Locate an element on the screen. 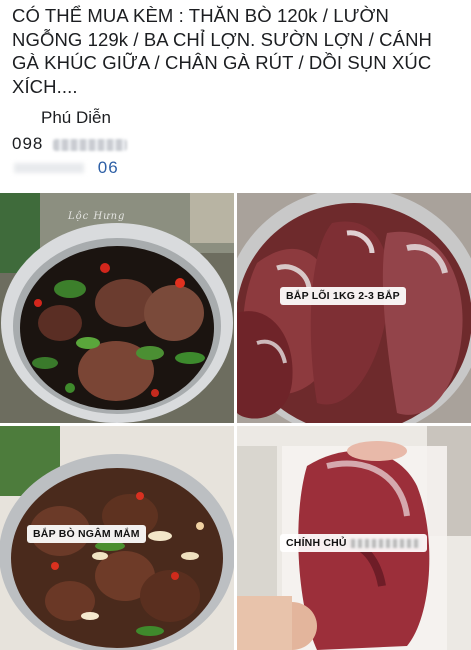 Image resolution: width=471 pixels, height=650 pixels. location-line: Phú Diễn is located at coordinates (76, 118).